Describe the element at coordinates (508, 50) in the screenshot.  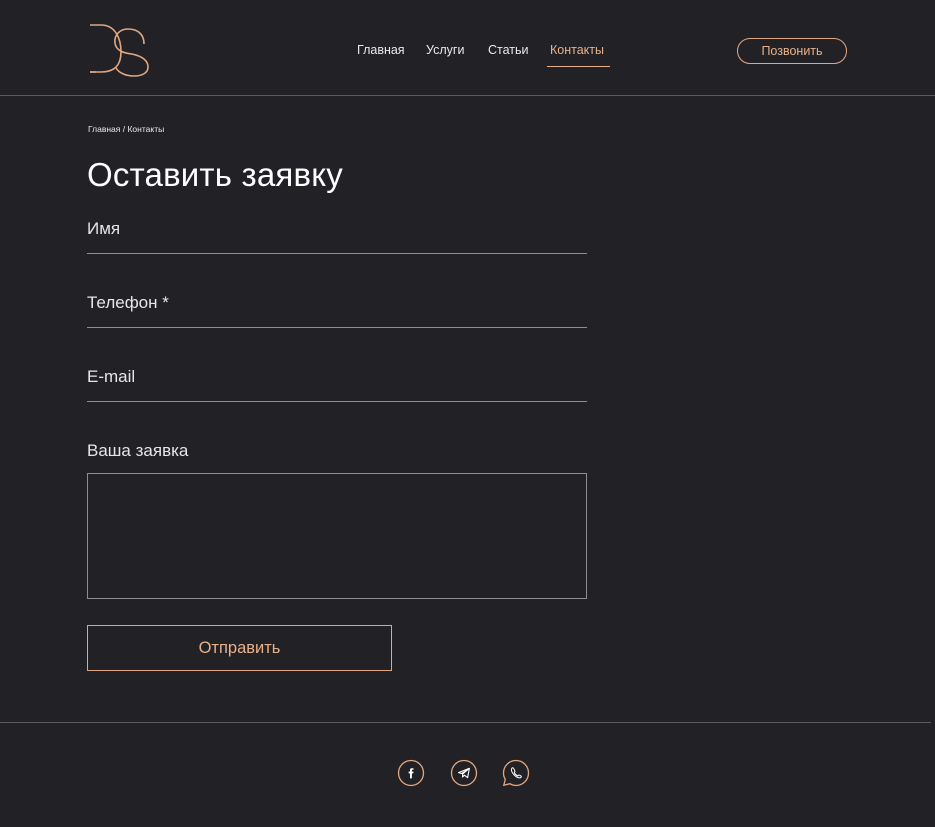
I see `nav-item-articles: Статьи` at that location.